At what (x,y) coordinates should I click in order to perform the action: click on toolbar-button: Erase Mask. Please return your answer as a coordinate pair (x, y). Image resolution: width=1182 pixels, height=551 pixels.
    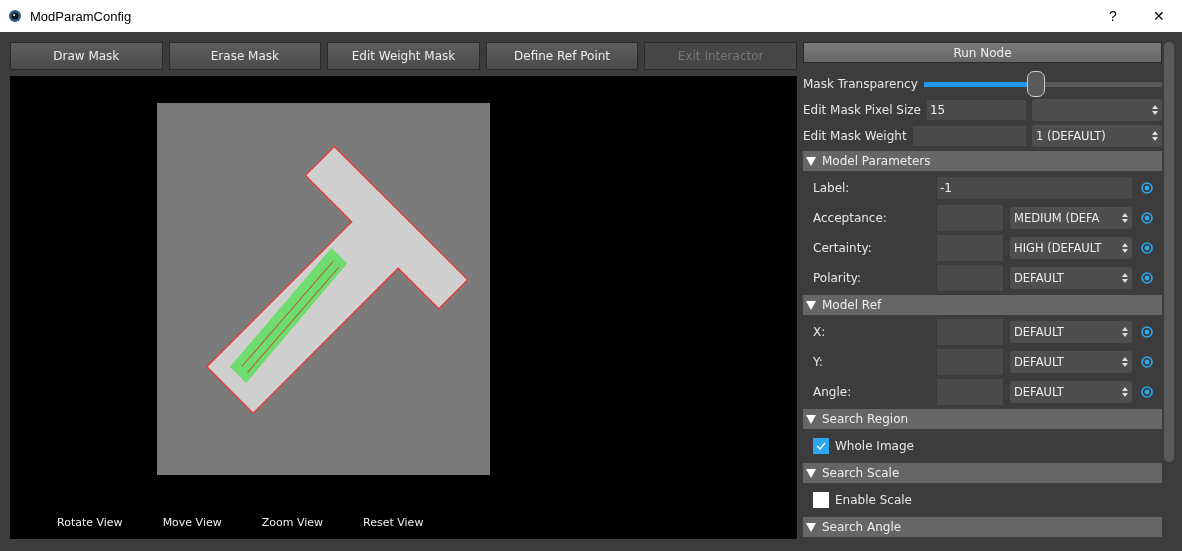
    Looking at the image, I should click on (245, 56).